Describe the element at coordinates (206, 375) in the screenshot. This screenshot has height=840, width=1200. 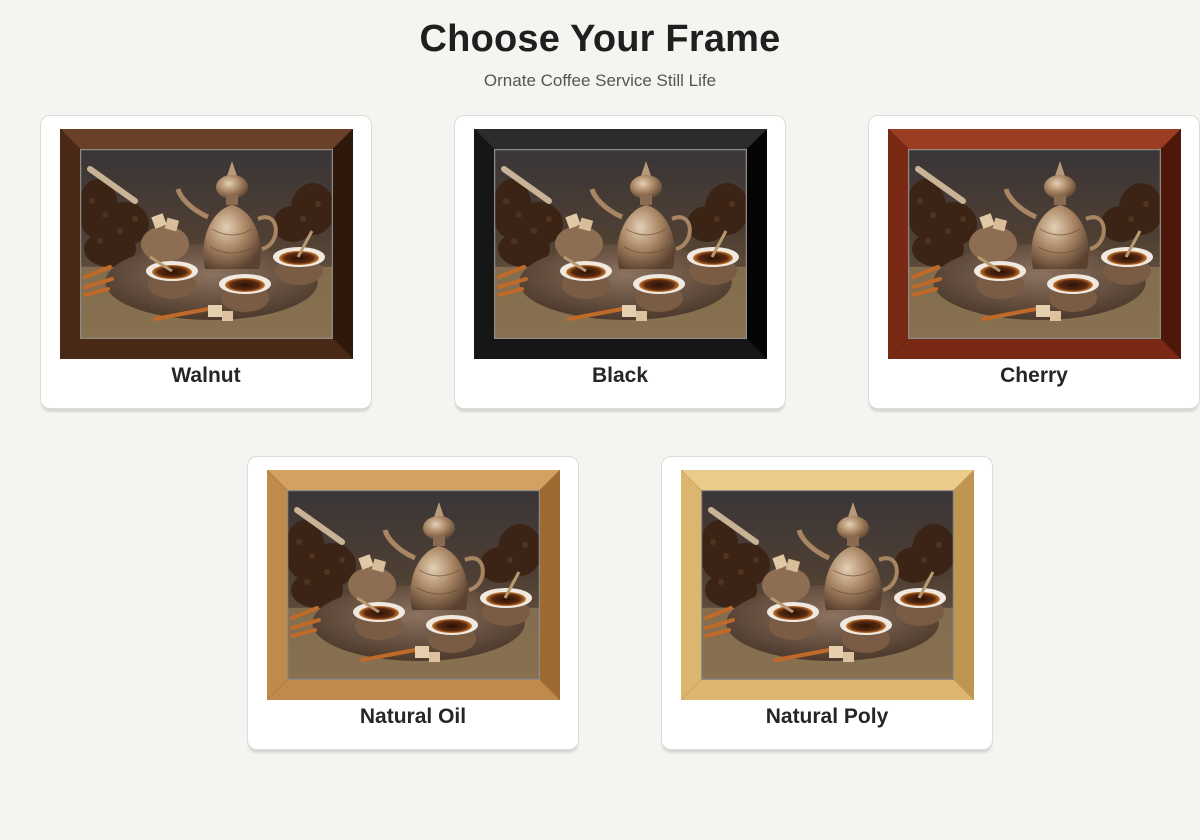
I see `frame-option-label: Walnut` at that location.